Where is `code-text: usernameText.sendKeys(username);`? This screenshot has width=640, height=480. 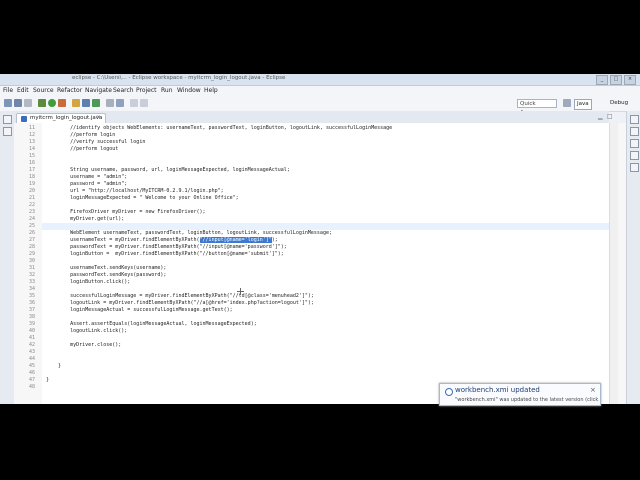 code-text: usernameText.sendKeys(username); is located at coordinates (106, 268).